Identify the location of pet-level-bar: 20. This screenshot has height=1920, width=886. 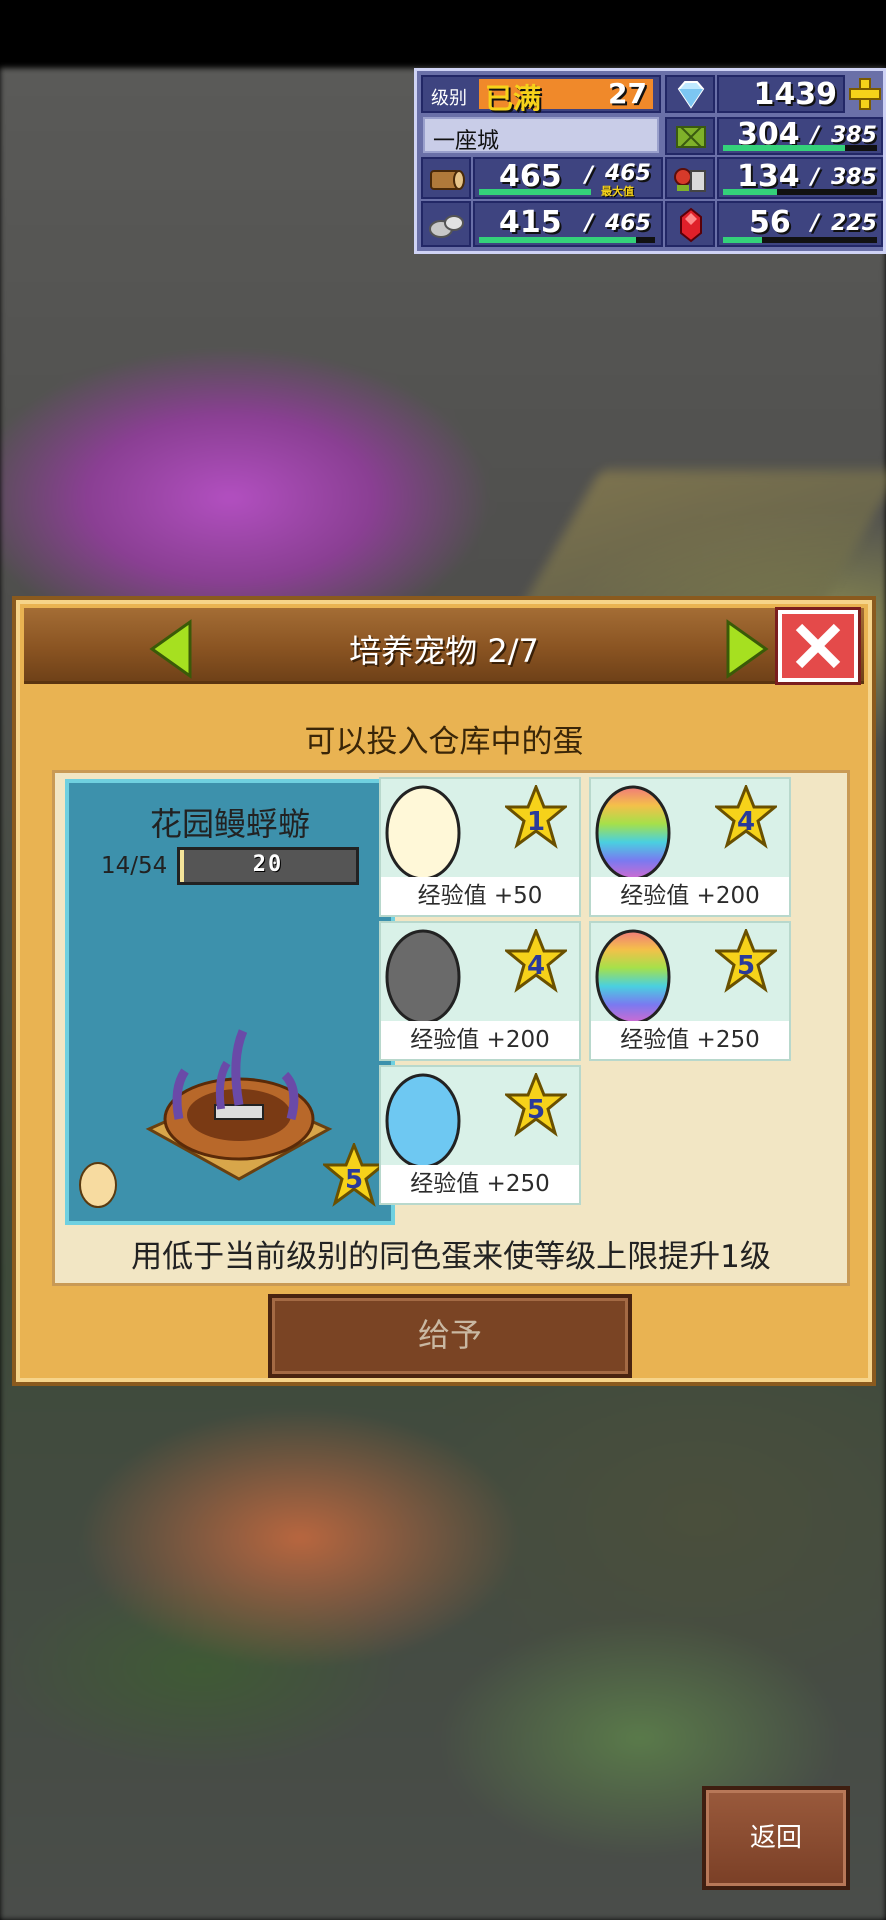
(268, 866).